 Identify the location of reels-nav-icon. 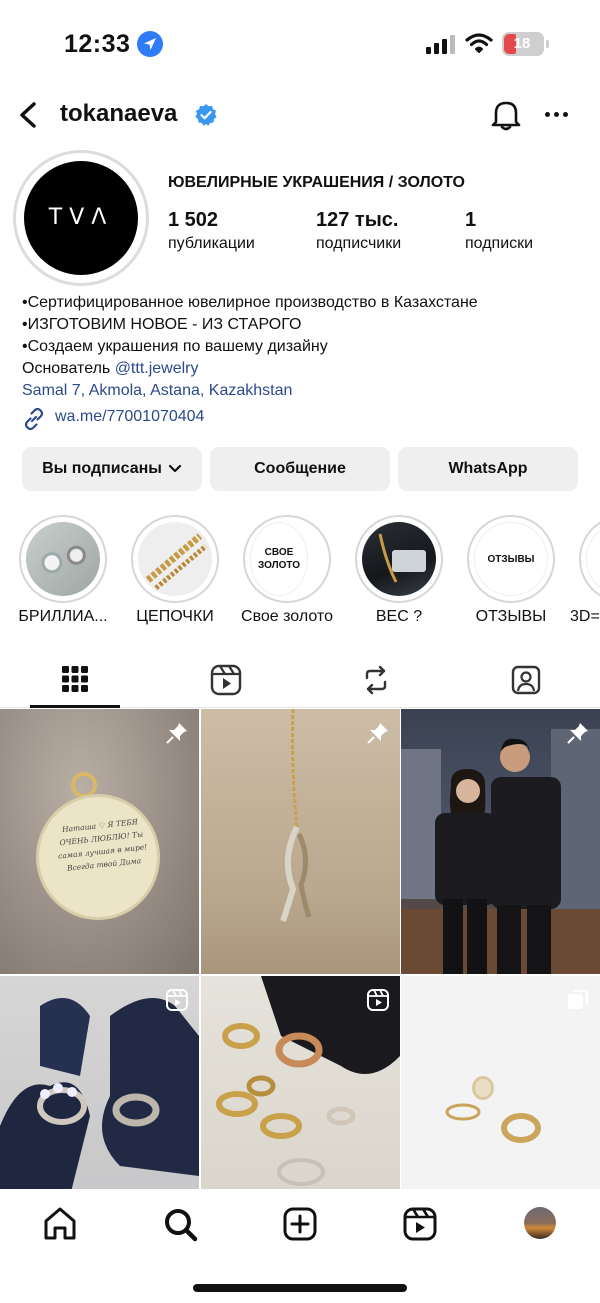
(420, 1224).